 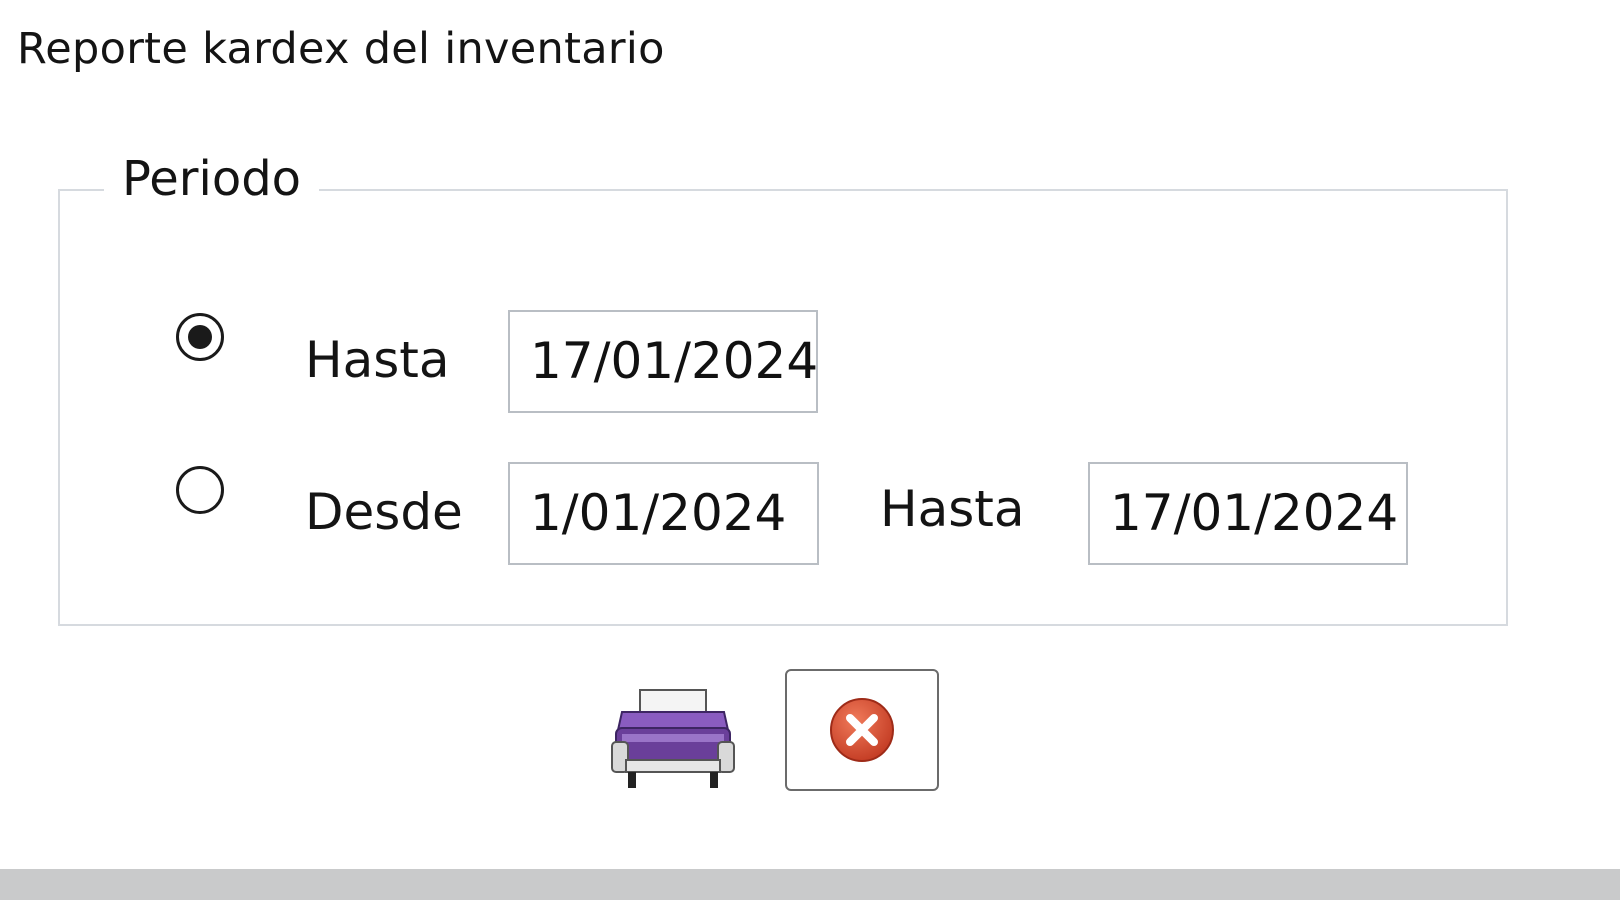 What do you see at coordinates (810, 884) in the screenshot?
I see `bottom-status-bar` at bounding box center [810, 884].